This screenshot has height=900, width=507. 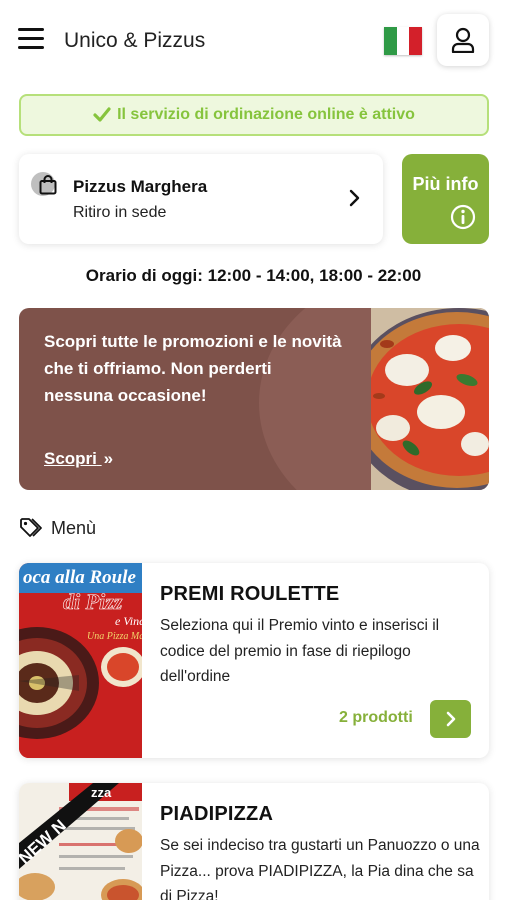 What do you see at coordinates (250, 594) in the screenshot?
I see `category-name: PREMI ROULETTE` at bounding box center [250, 594].